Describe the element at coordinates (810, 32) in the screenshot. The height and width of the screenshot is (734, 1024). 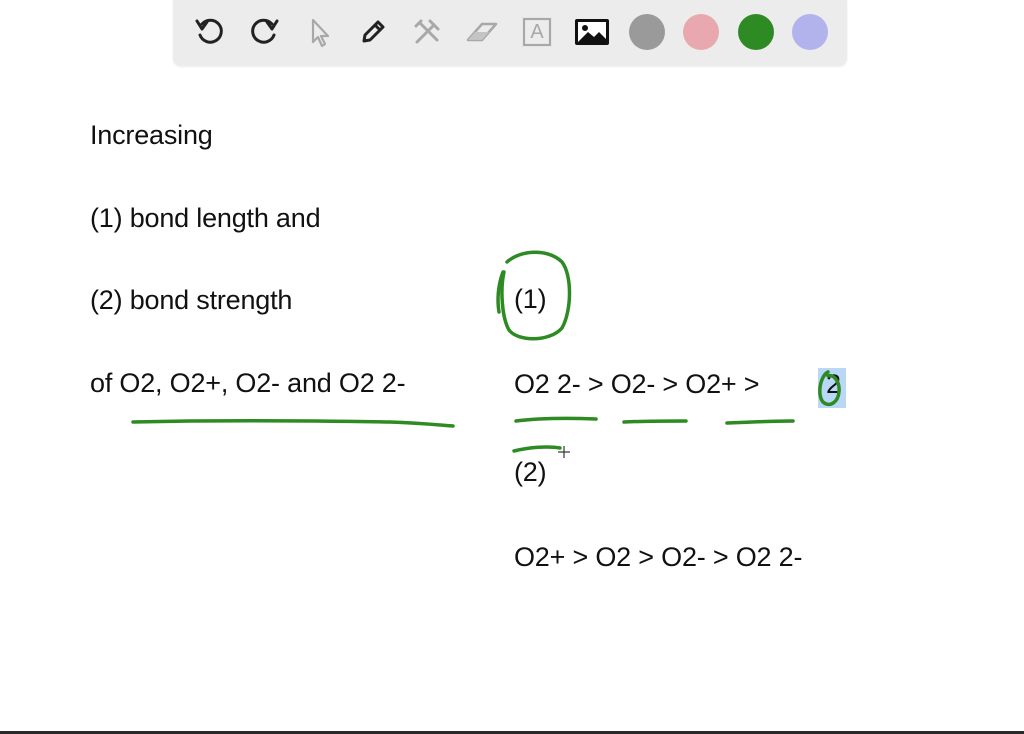
I see `color-swatch-lavender` at that location.